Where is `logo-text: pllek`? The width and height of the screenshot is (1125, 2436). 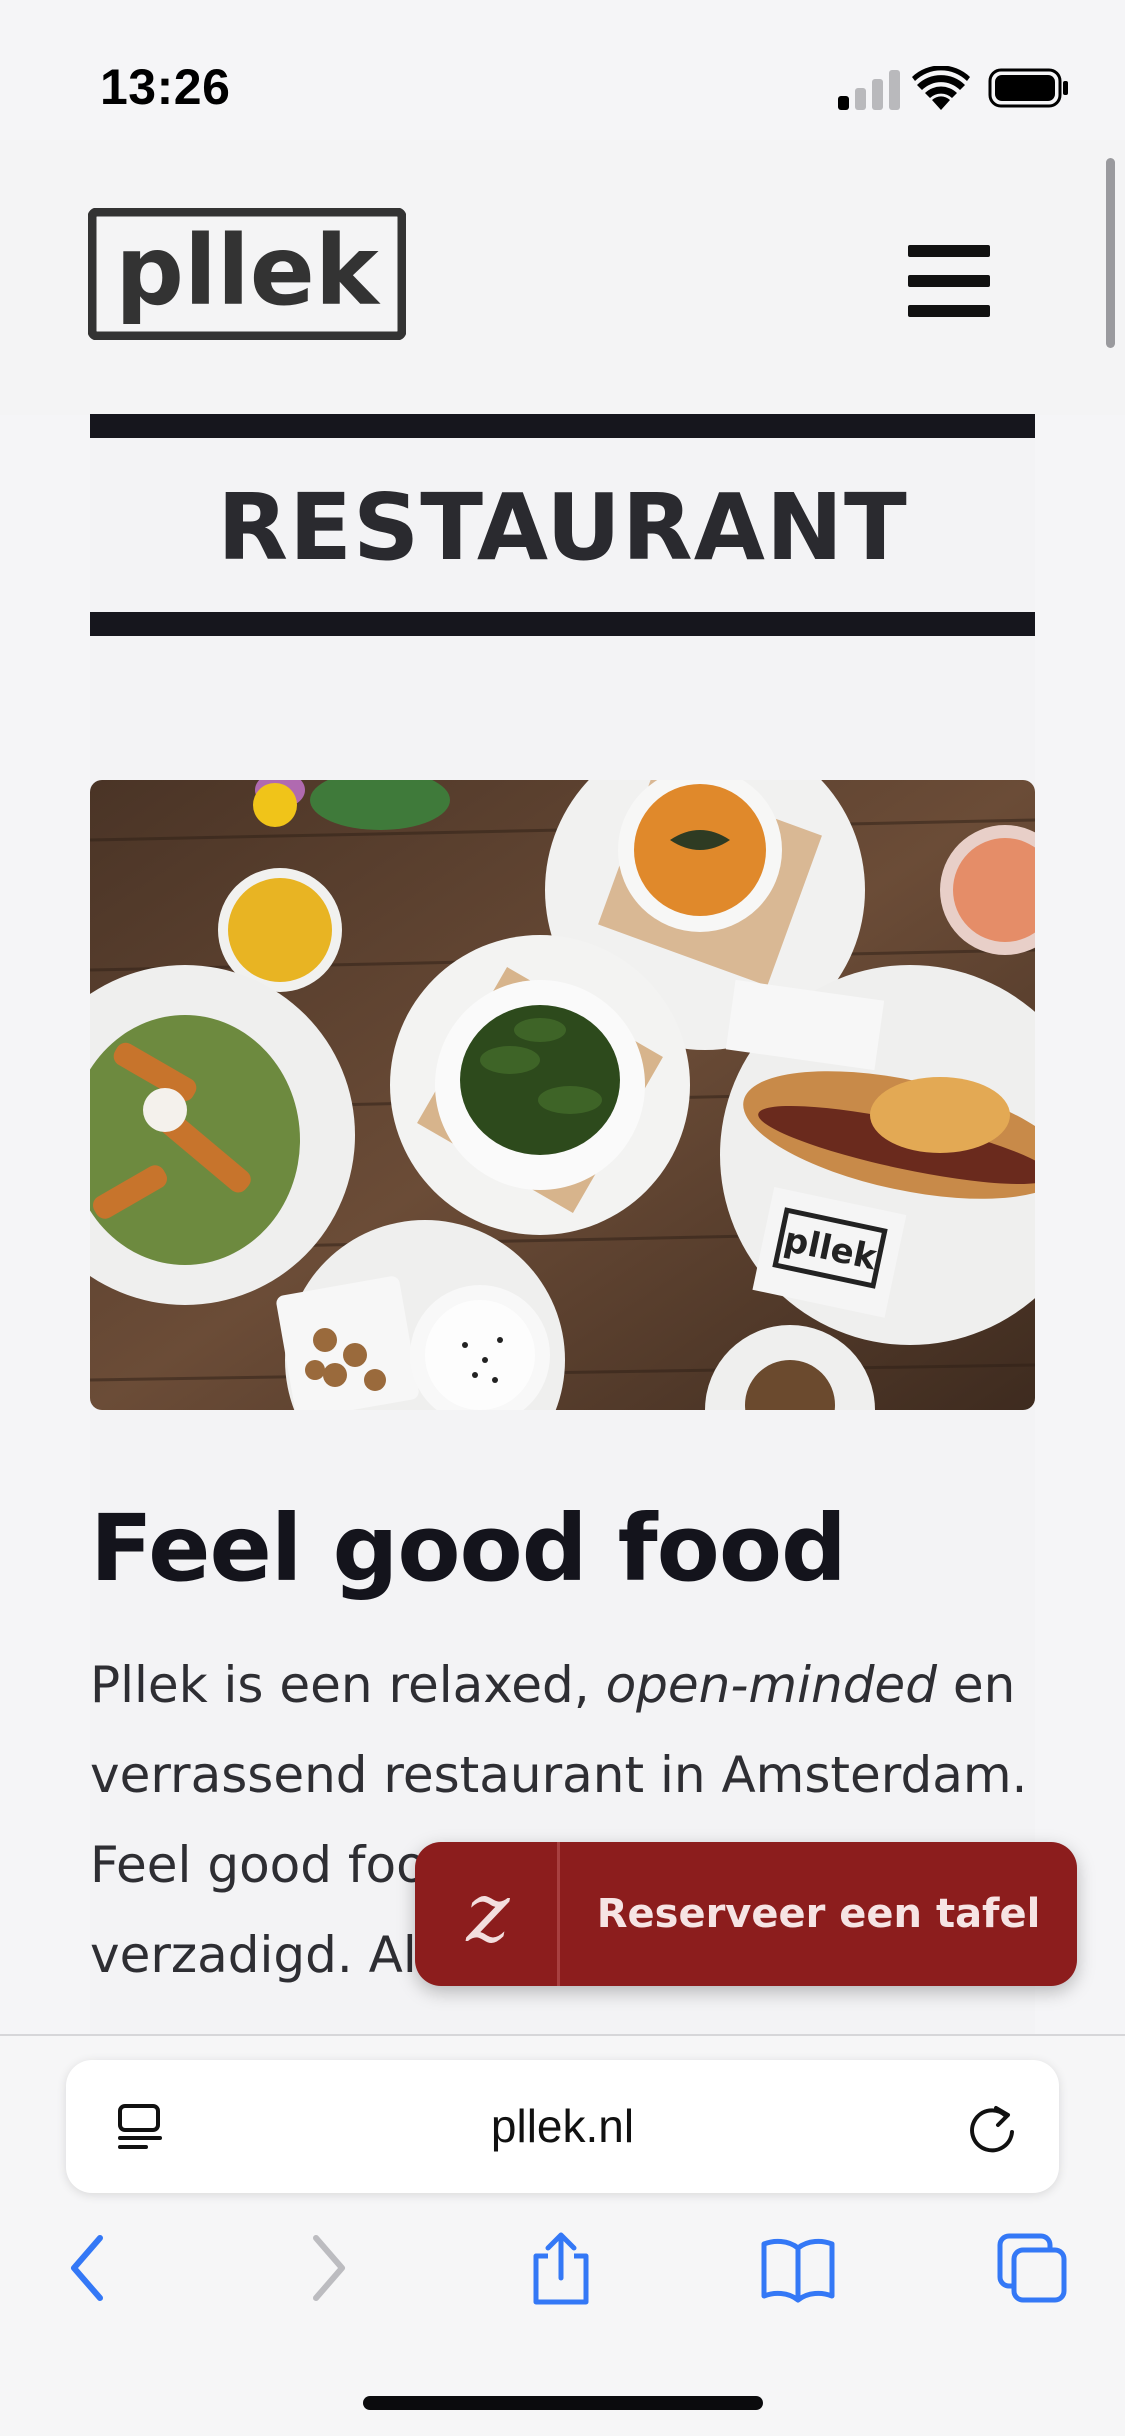
logo-text: pllek is located at coordinates (248, 271).